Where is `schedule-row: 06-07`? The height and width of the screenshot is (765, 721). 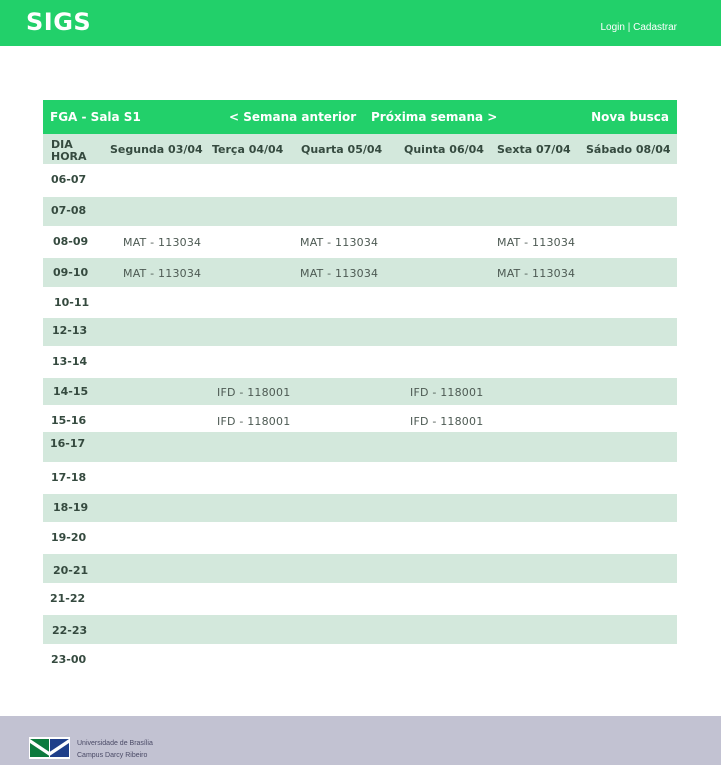
schedule-row: 06-07 is located at coordinates (360, 180).